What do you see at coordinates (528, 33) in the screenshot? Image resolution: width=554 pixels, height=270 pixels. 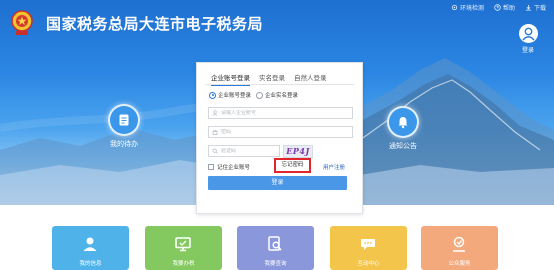 I see `user-avatar-icon` at bounding box center [528, 33].